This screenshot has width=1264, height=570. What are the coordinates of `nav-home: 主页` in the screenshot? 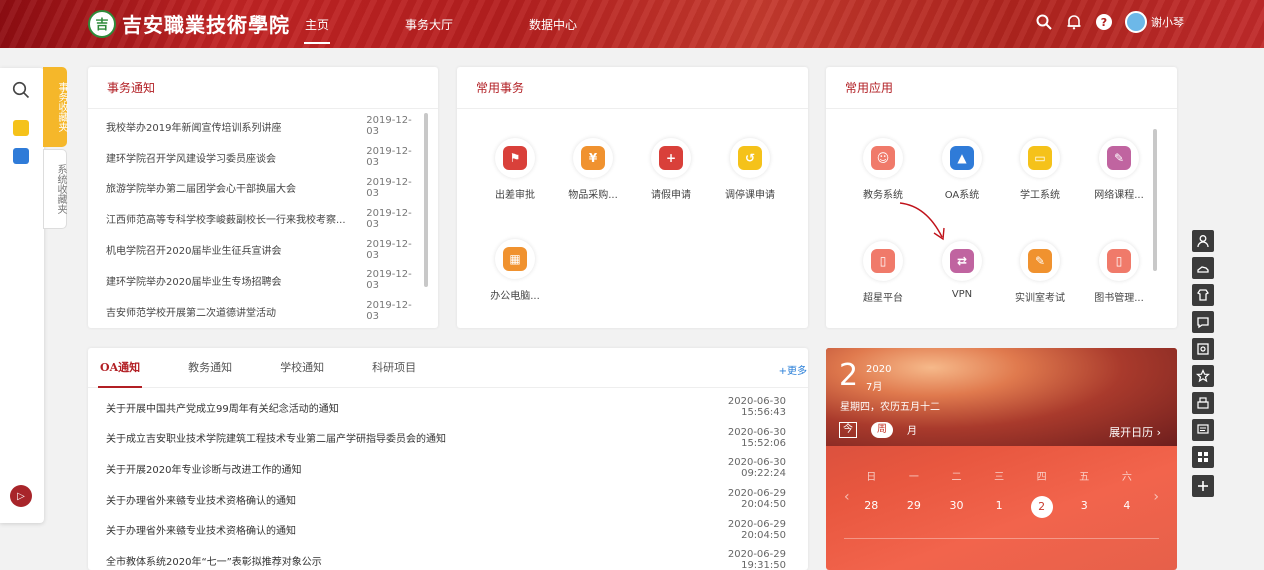 It's located at (317, 24).